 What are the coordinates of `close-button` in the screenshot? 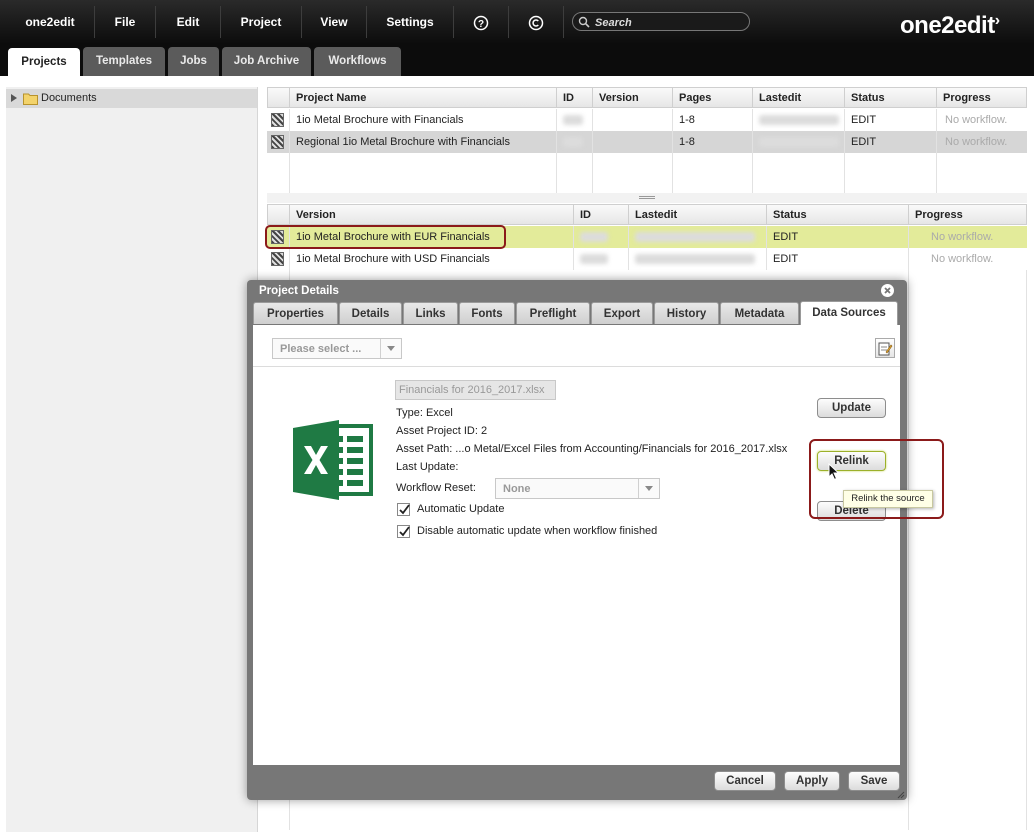 It's located at (887, 290).